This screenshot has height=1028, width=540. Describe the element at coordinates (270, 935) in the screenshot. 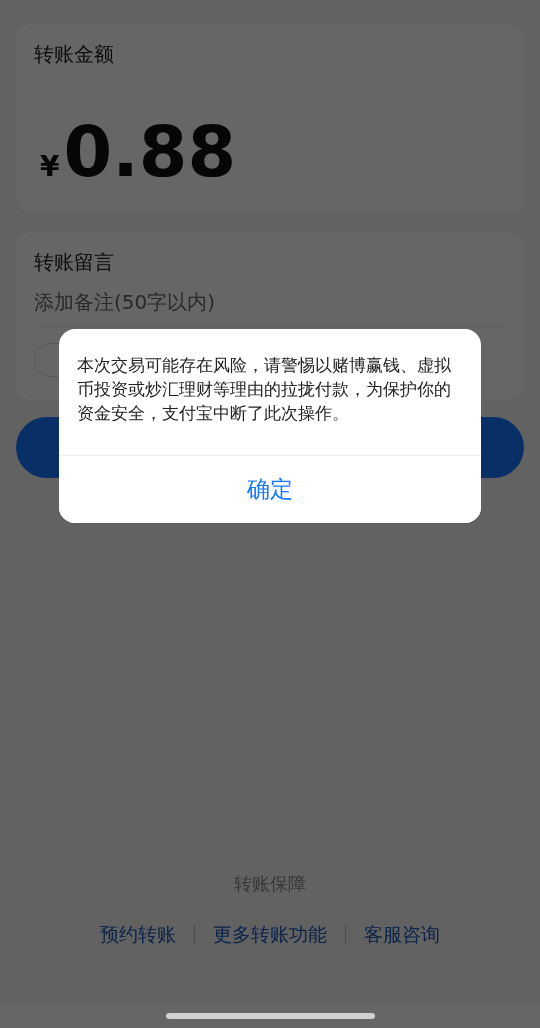

I see `footer-link: 更多转账功能` at that location.